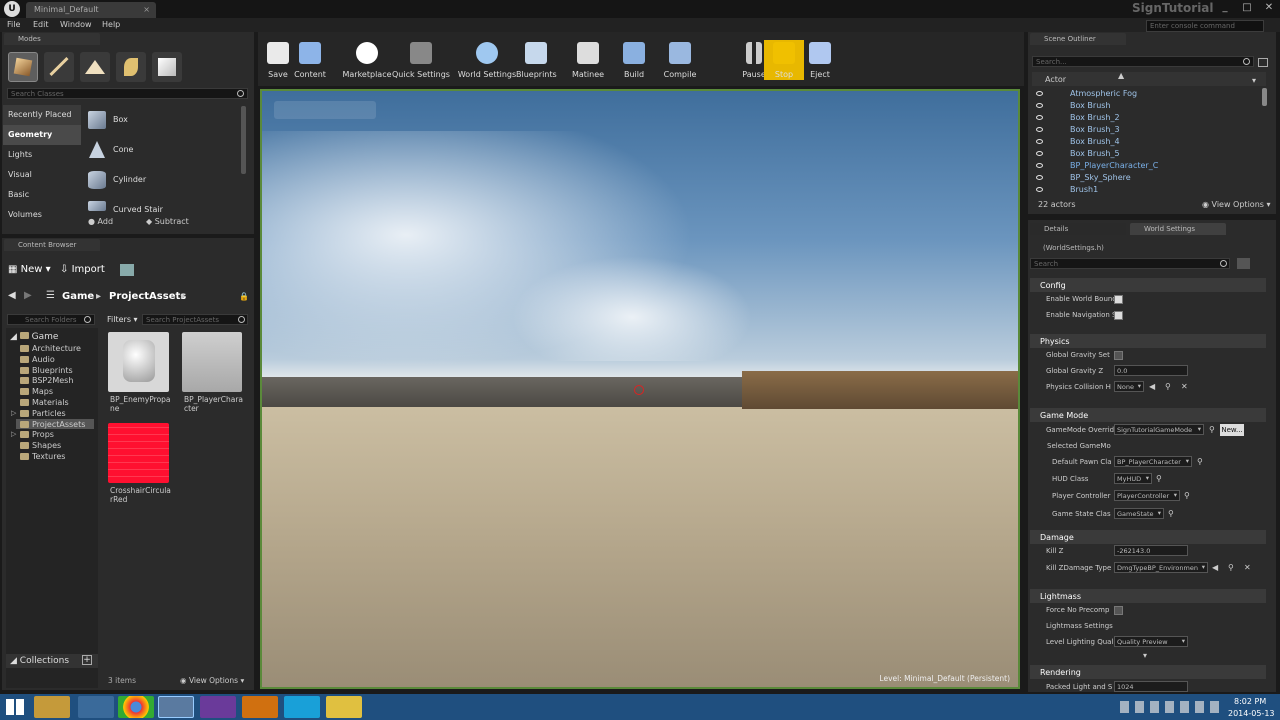 The width and height of the screenshot is (1280, 720). I want to click on section-rendering: Rendering, so click(1148, 672).